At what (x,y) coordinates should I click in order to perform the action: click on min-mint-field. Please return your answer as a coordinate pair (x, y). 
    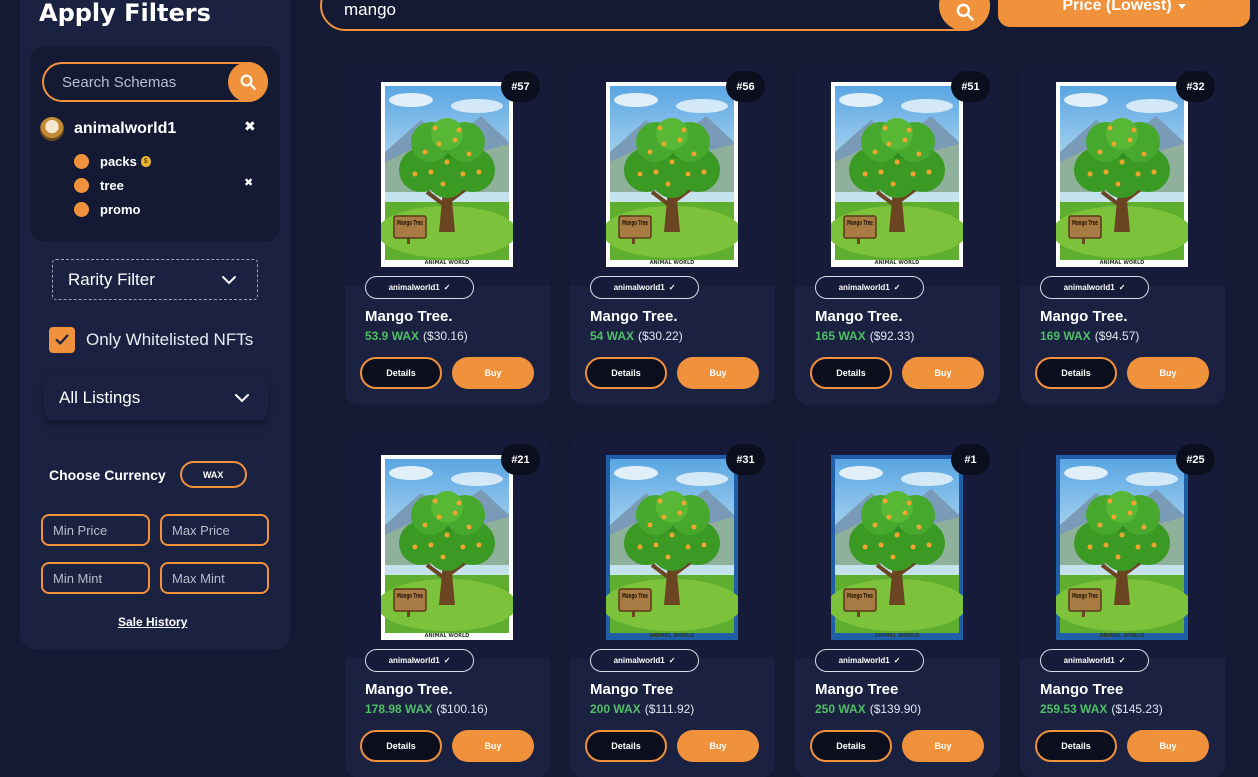
    Looking at the image, I should click on (95, 578).